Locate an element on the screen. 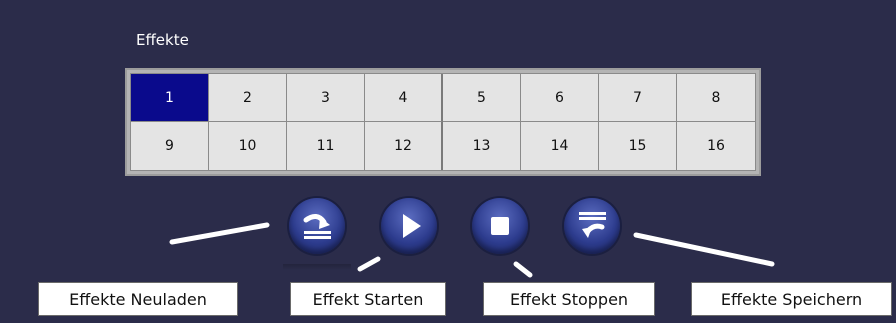 The width and height of the screenshot is (896, 332). callout-stop: Effekt Stoppen is located at coordinates (569, 299).